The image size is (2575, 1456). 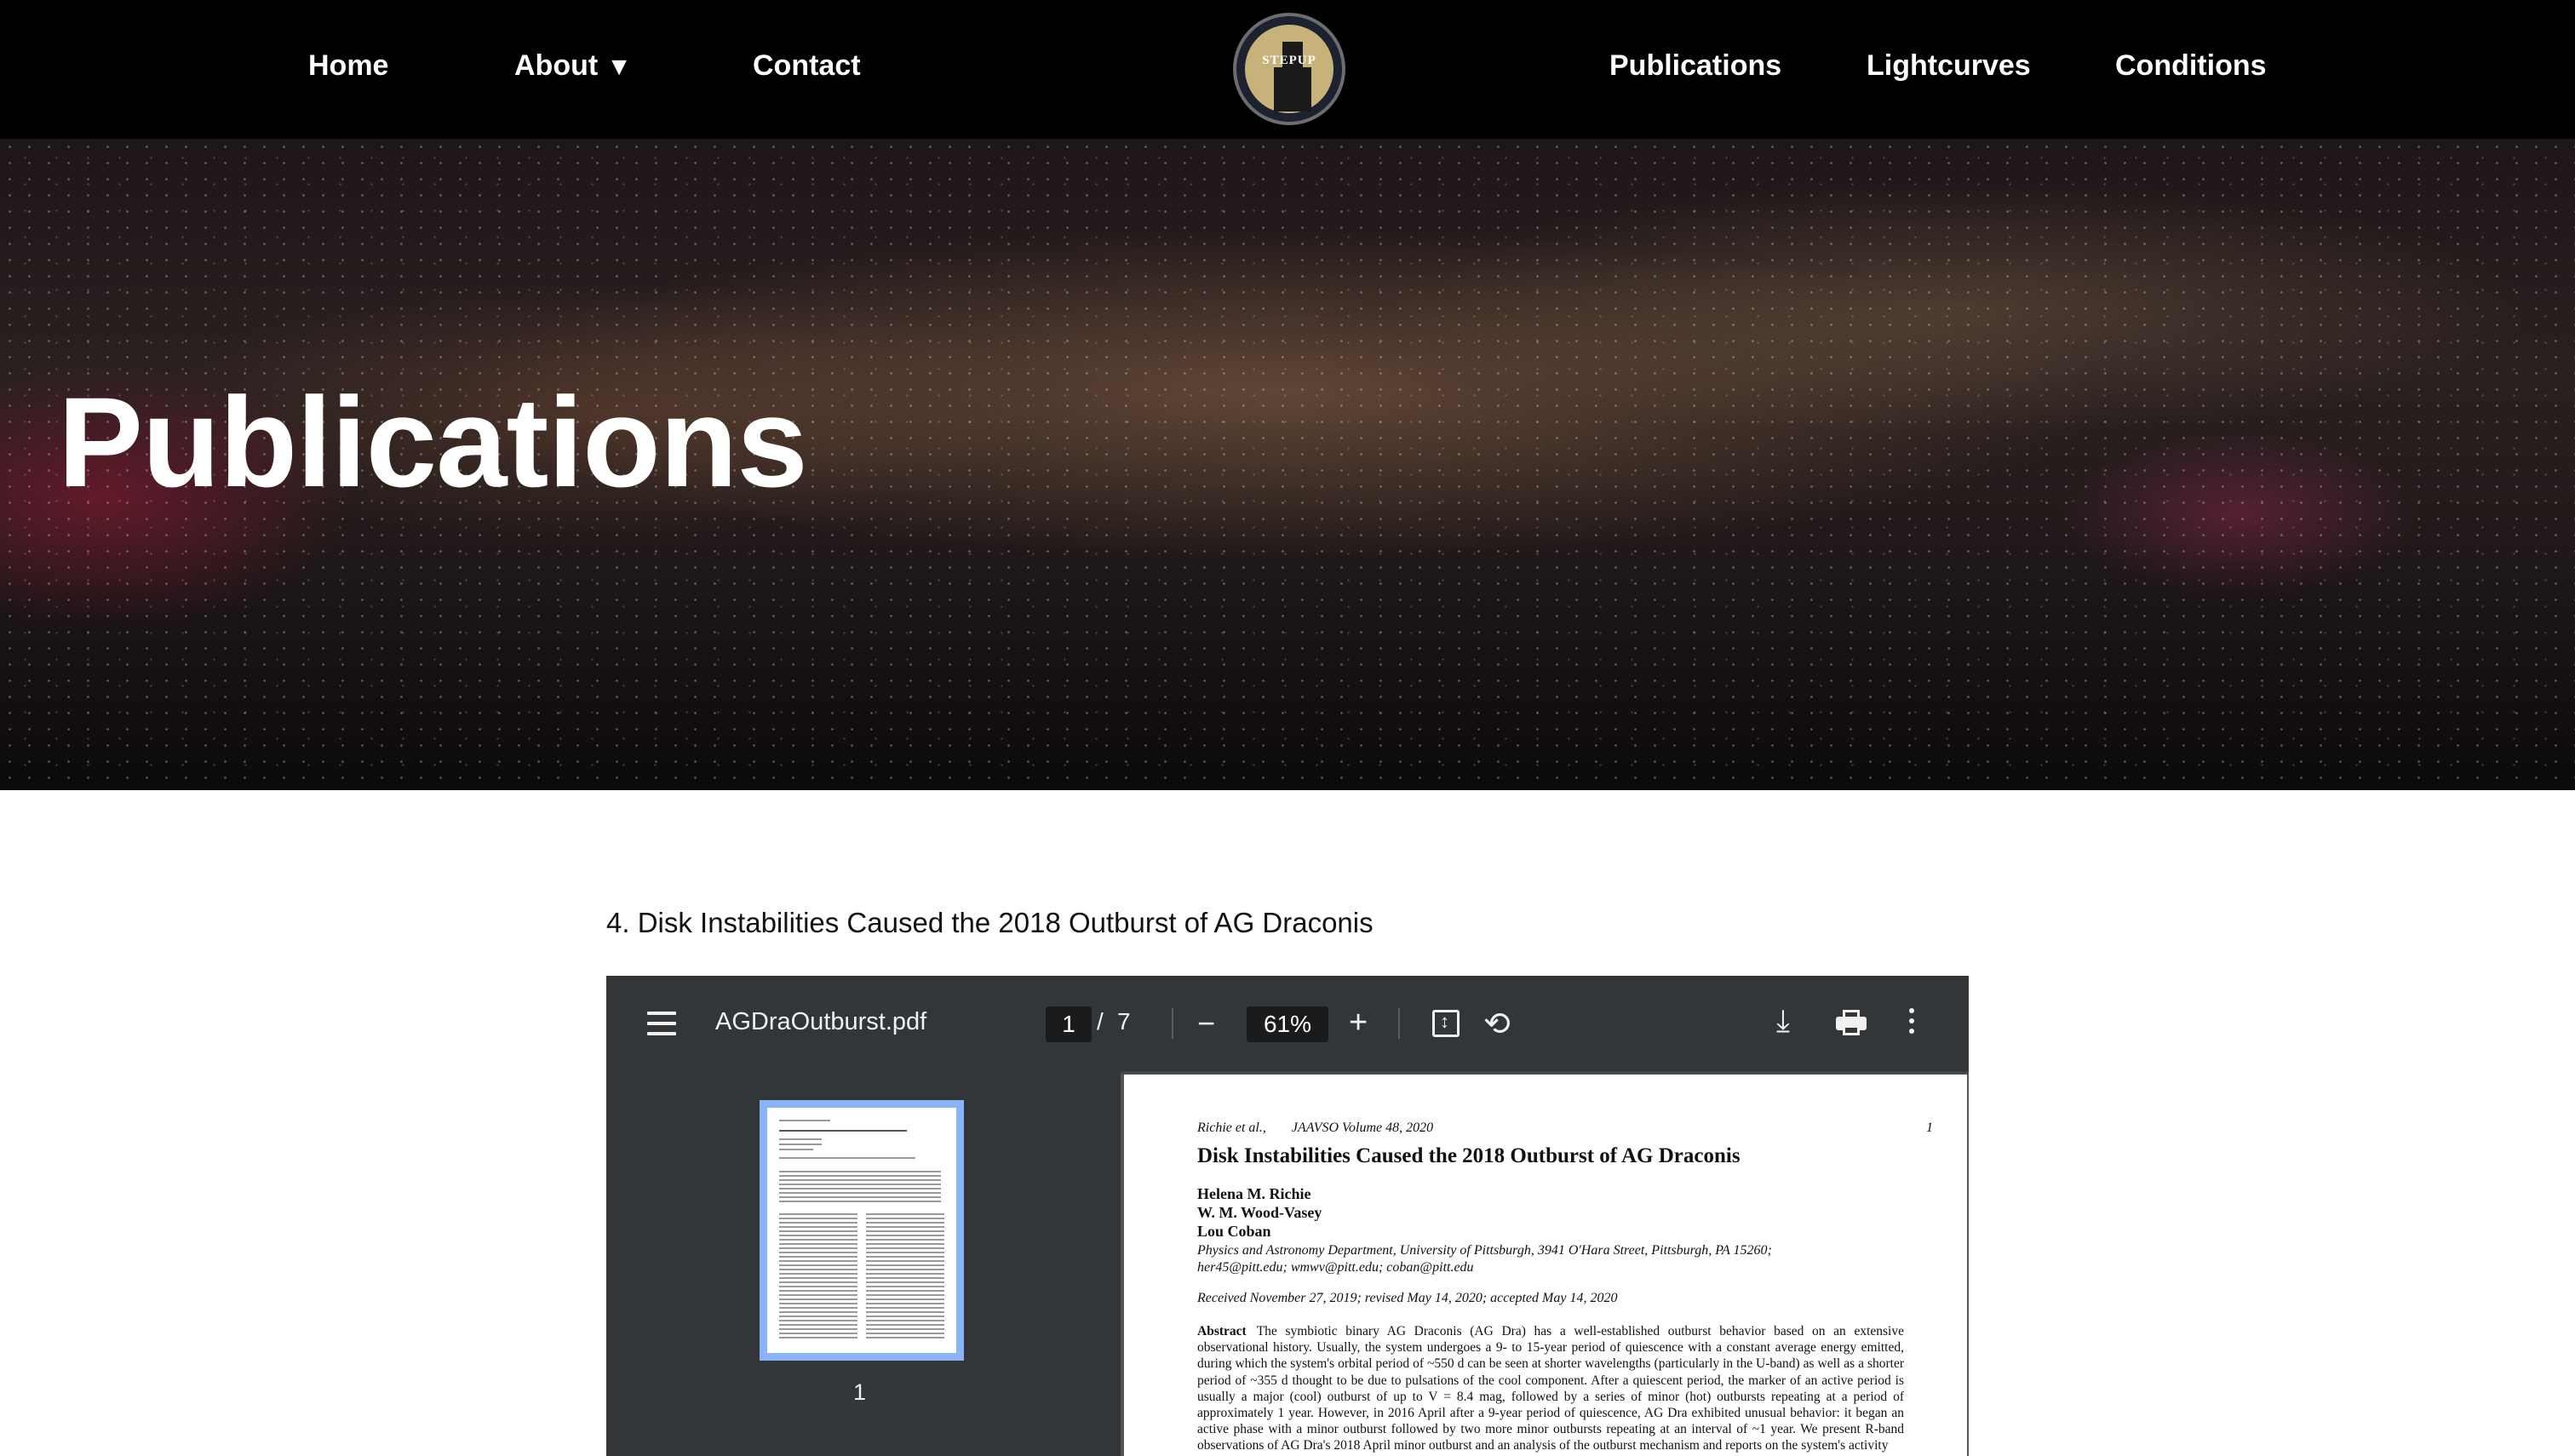 What do you see at coordinates (433, 442) in the screenshot?
I see `page-title: Publications` at bounding box center [433, 442].